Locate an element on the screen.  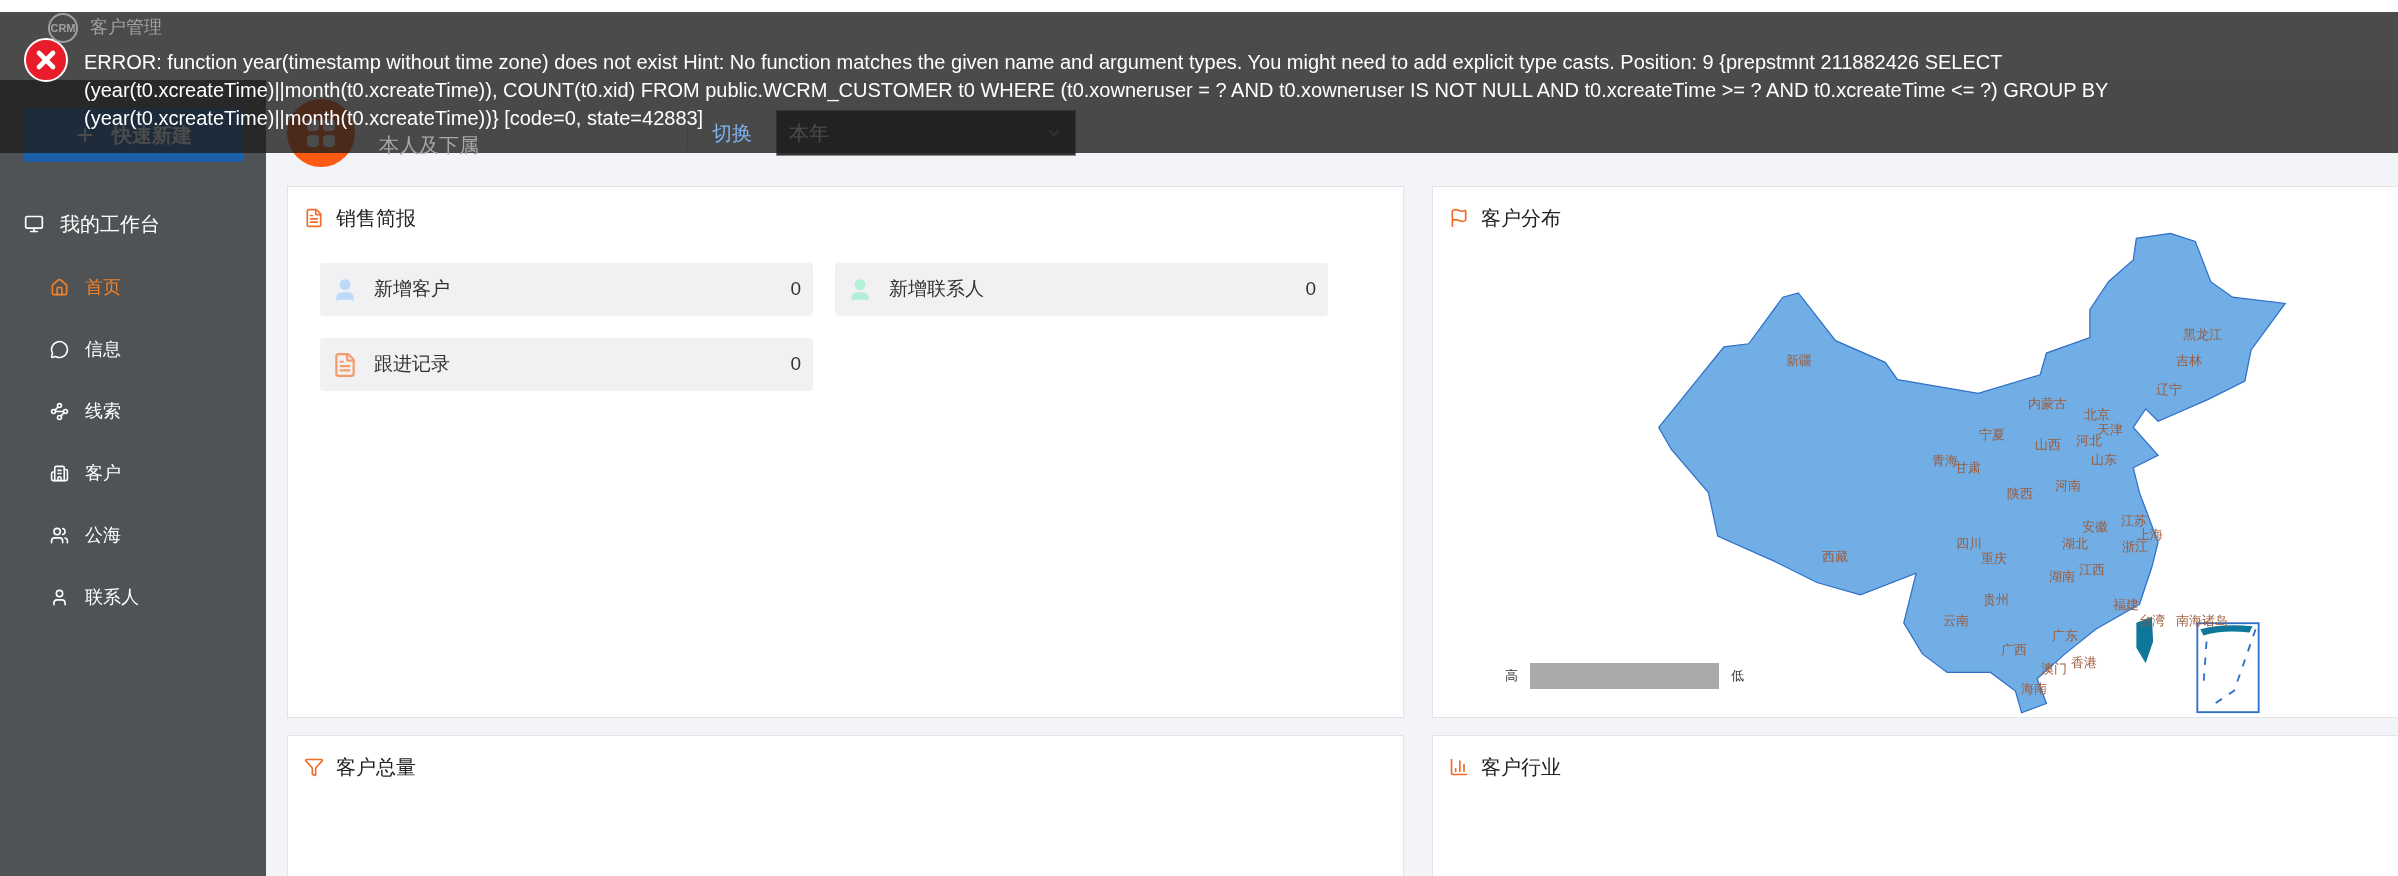
sidebar-item: 公海 is located at coordinates (133, 535).